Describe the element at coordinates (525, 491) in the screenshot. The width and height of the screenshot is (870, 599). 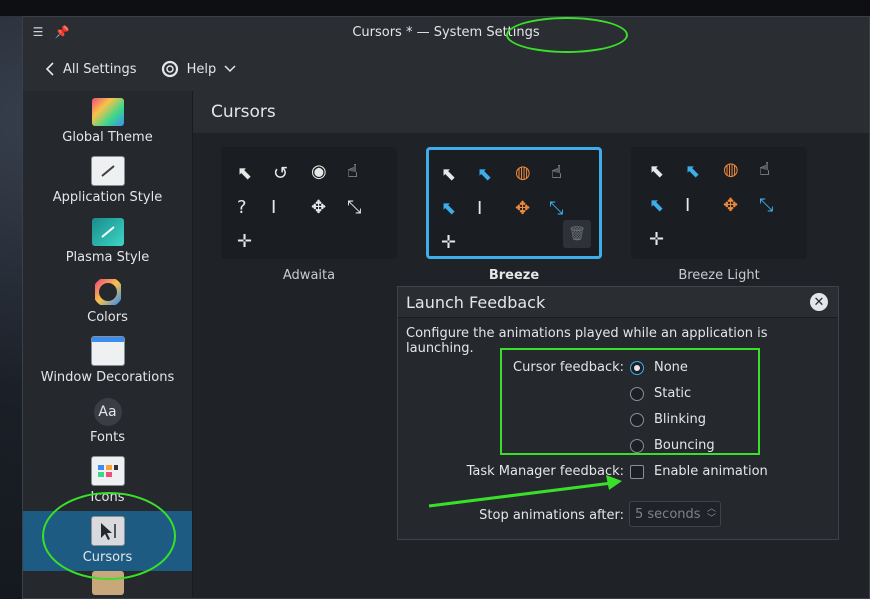
I see `annotation-arrow` at that location.